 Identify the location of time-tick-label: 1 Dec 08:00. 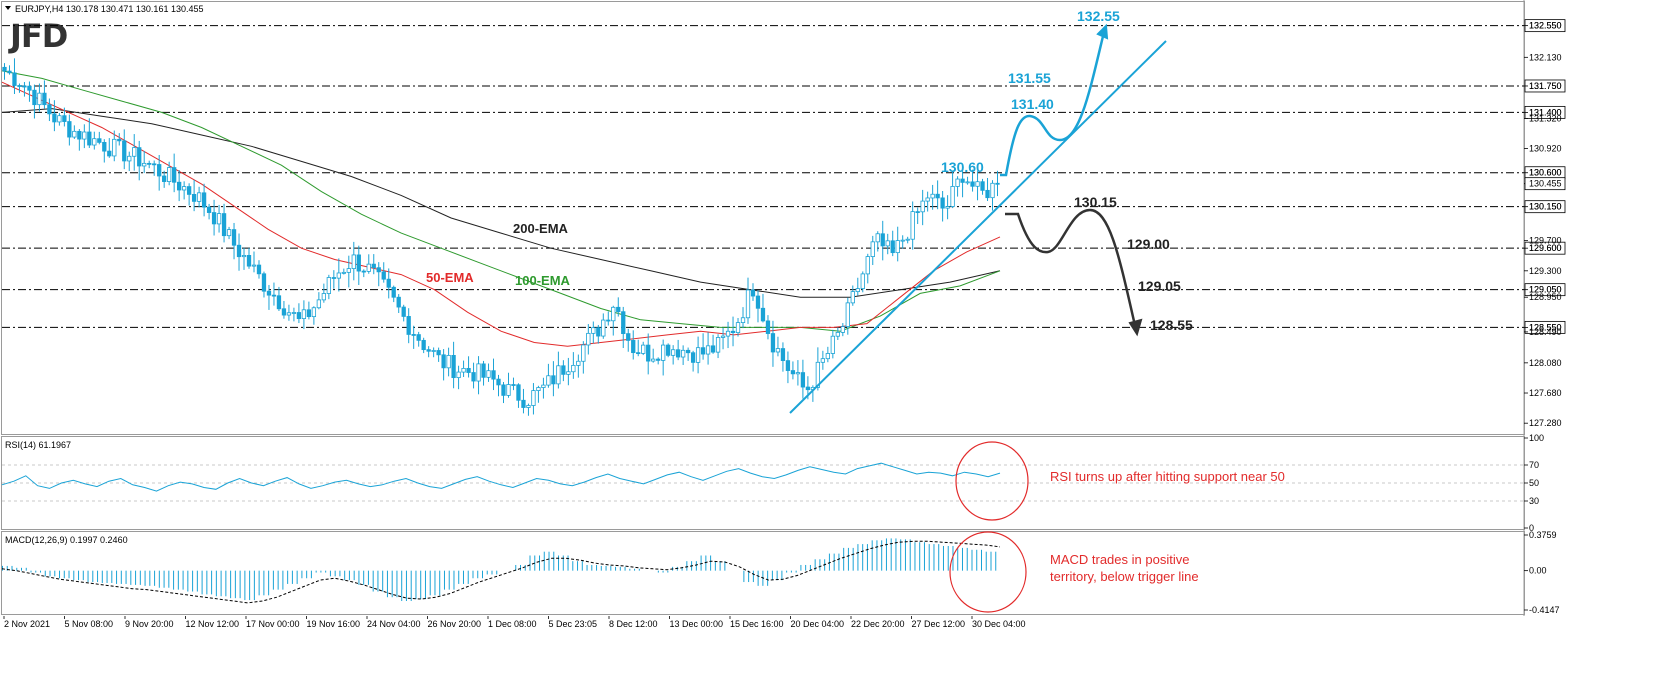
(512, 624).